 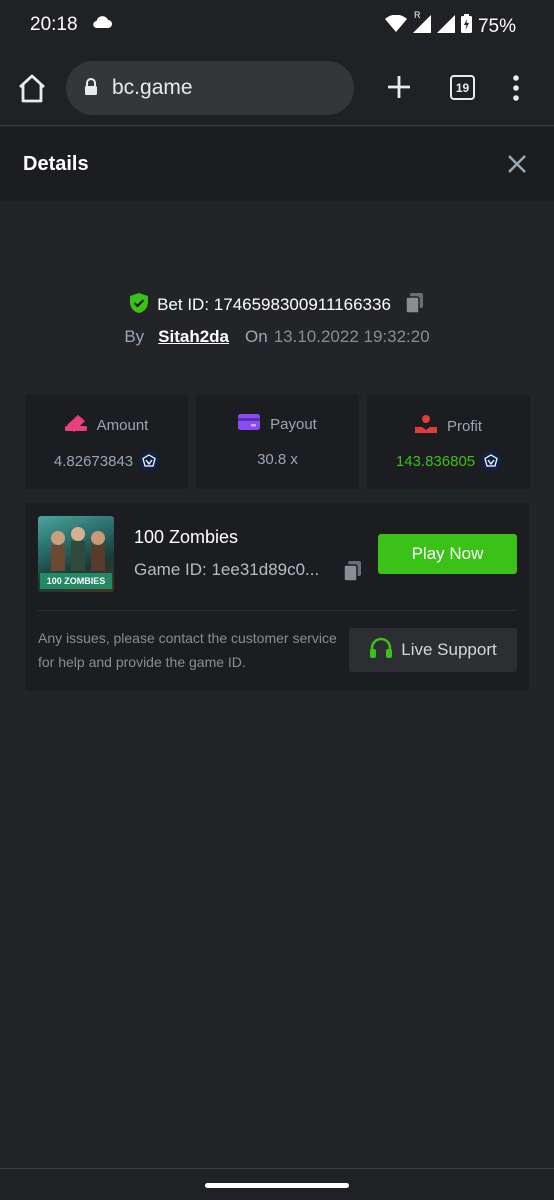 What do you see at coordinates (75, 425) in the screenshot?
I see `amount-icon` at bounding box center [75, 425].